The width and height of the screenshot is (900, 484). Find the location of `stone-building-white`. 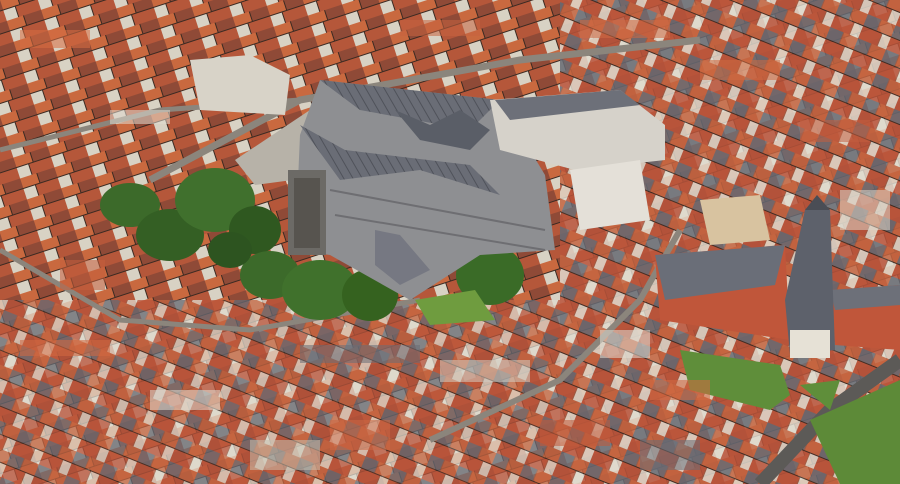

stone-building-white is located at coordinates (610, 195).